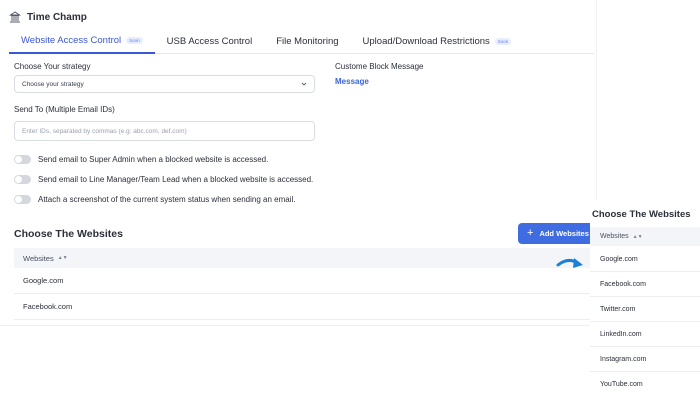  I want to click on table-header: Websites ▲▼, so click(305, 258).